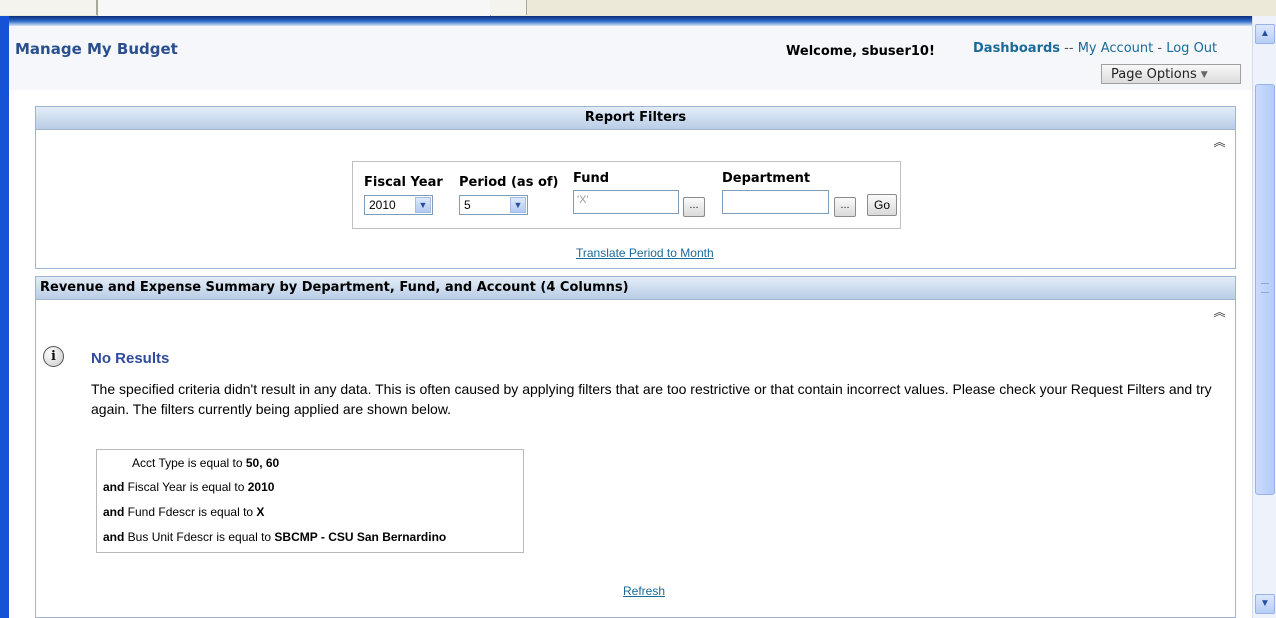  Describe the element at coordinates (189, 463) in the screenshot. I see `condition-text: Acct Type is equal to` at that location.